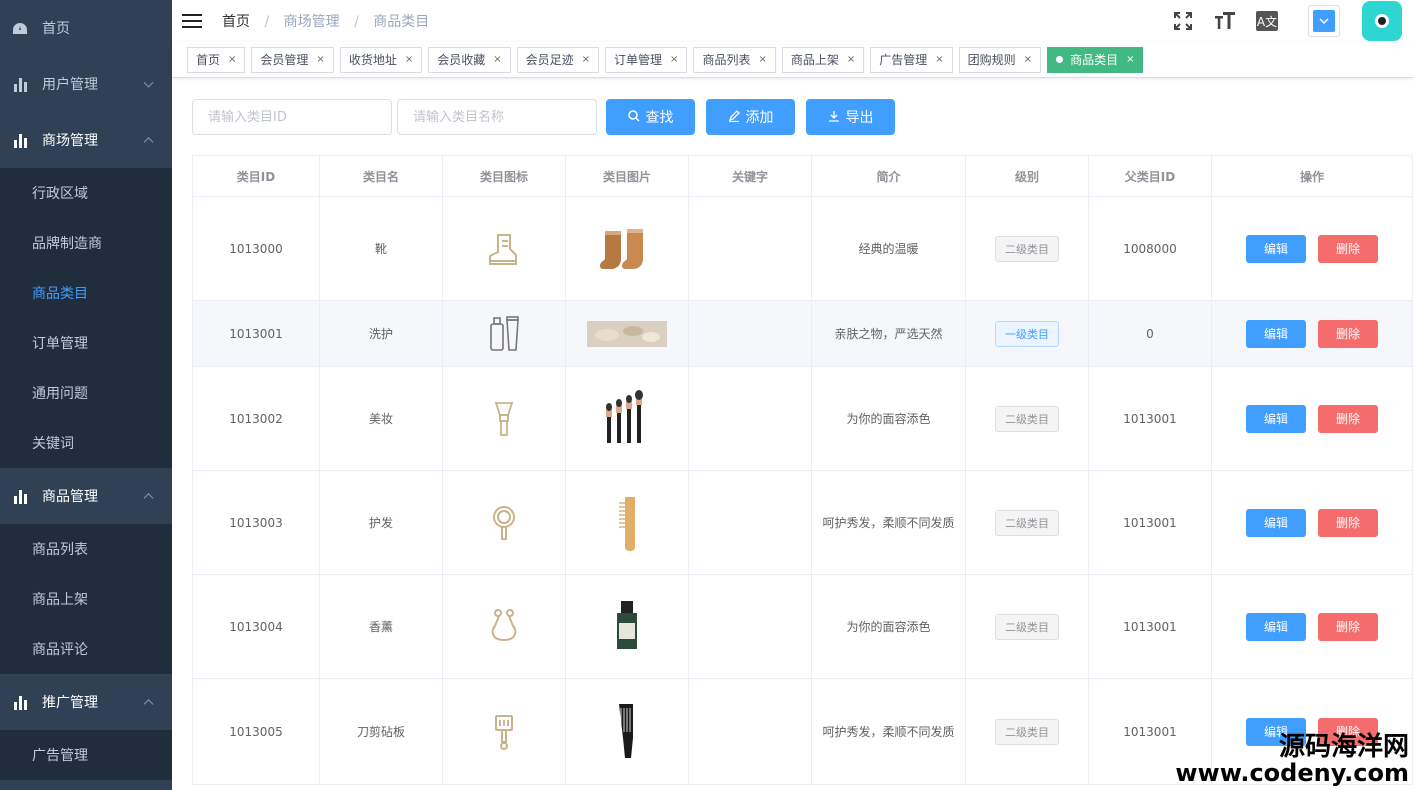 The height and width of the screenshot is (790, 1413). Describe the element at coordinates (216, 59) in the screenshot. I see `tag-item: 首页 ×` at that location.